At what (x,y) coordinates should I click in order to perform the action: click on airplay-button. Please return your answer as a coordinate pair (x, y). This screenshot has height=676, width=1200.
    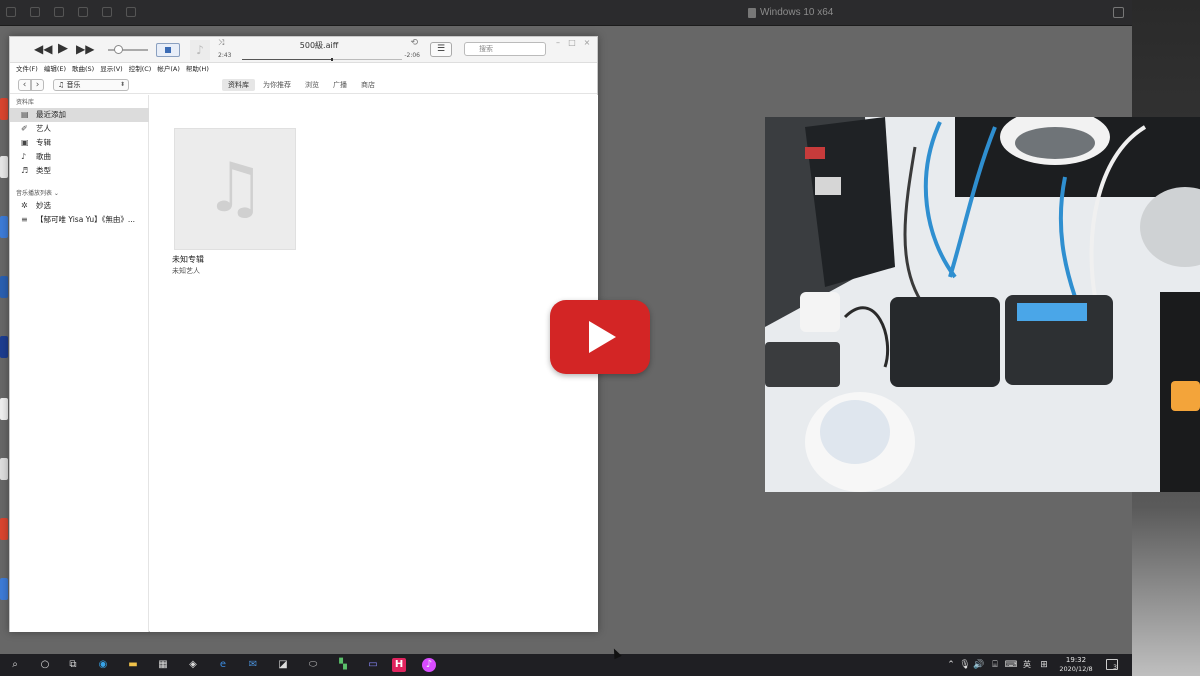
    Looking at the image, I should click on (168, 50).